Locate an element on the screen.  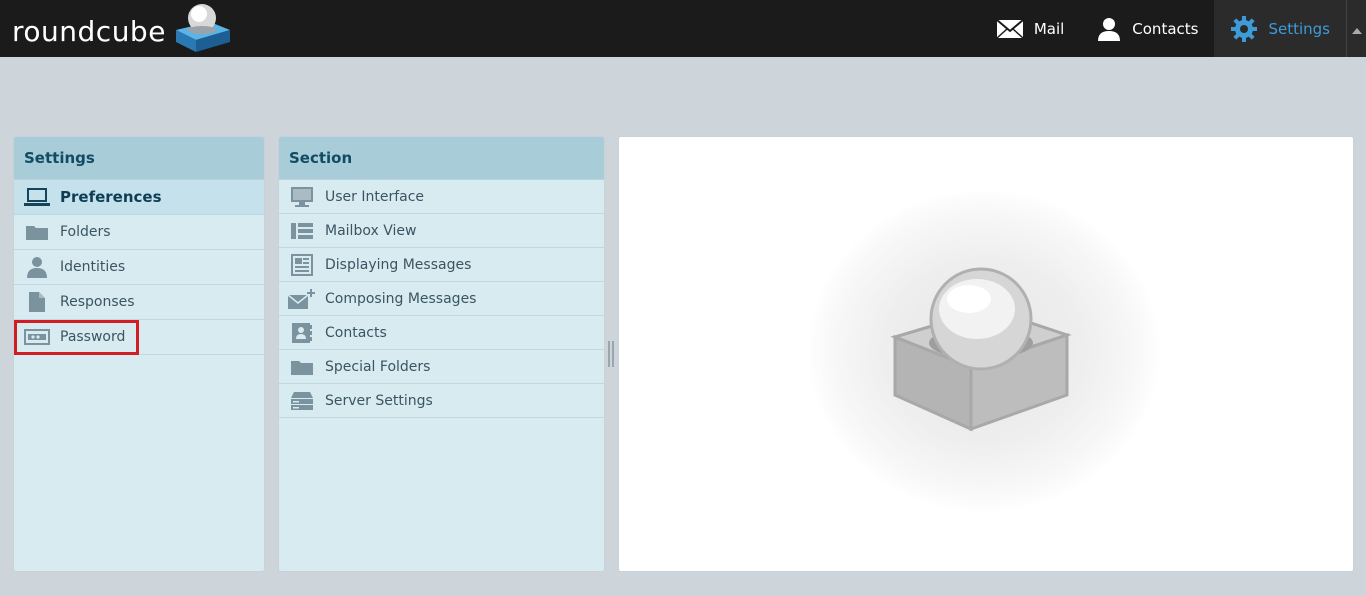
nav-contacts-label: Contacts is located at coordinates (1165, 28).